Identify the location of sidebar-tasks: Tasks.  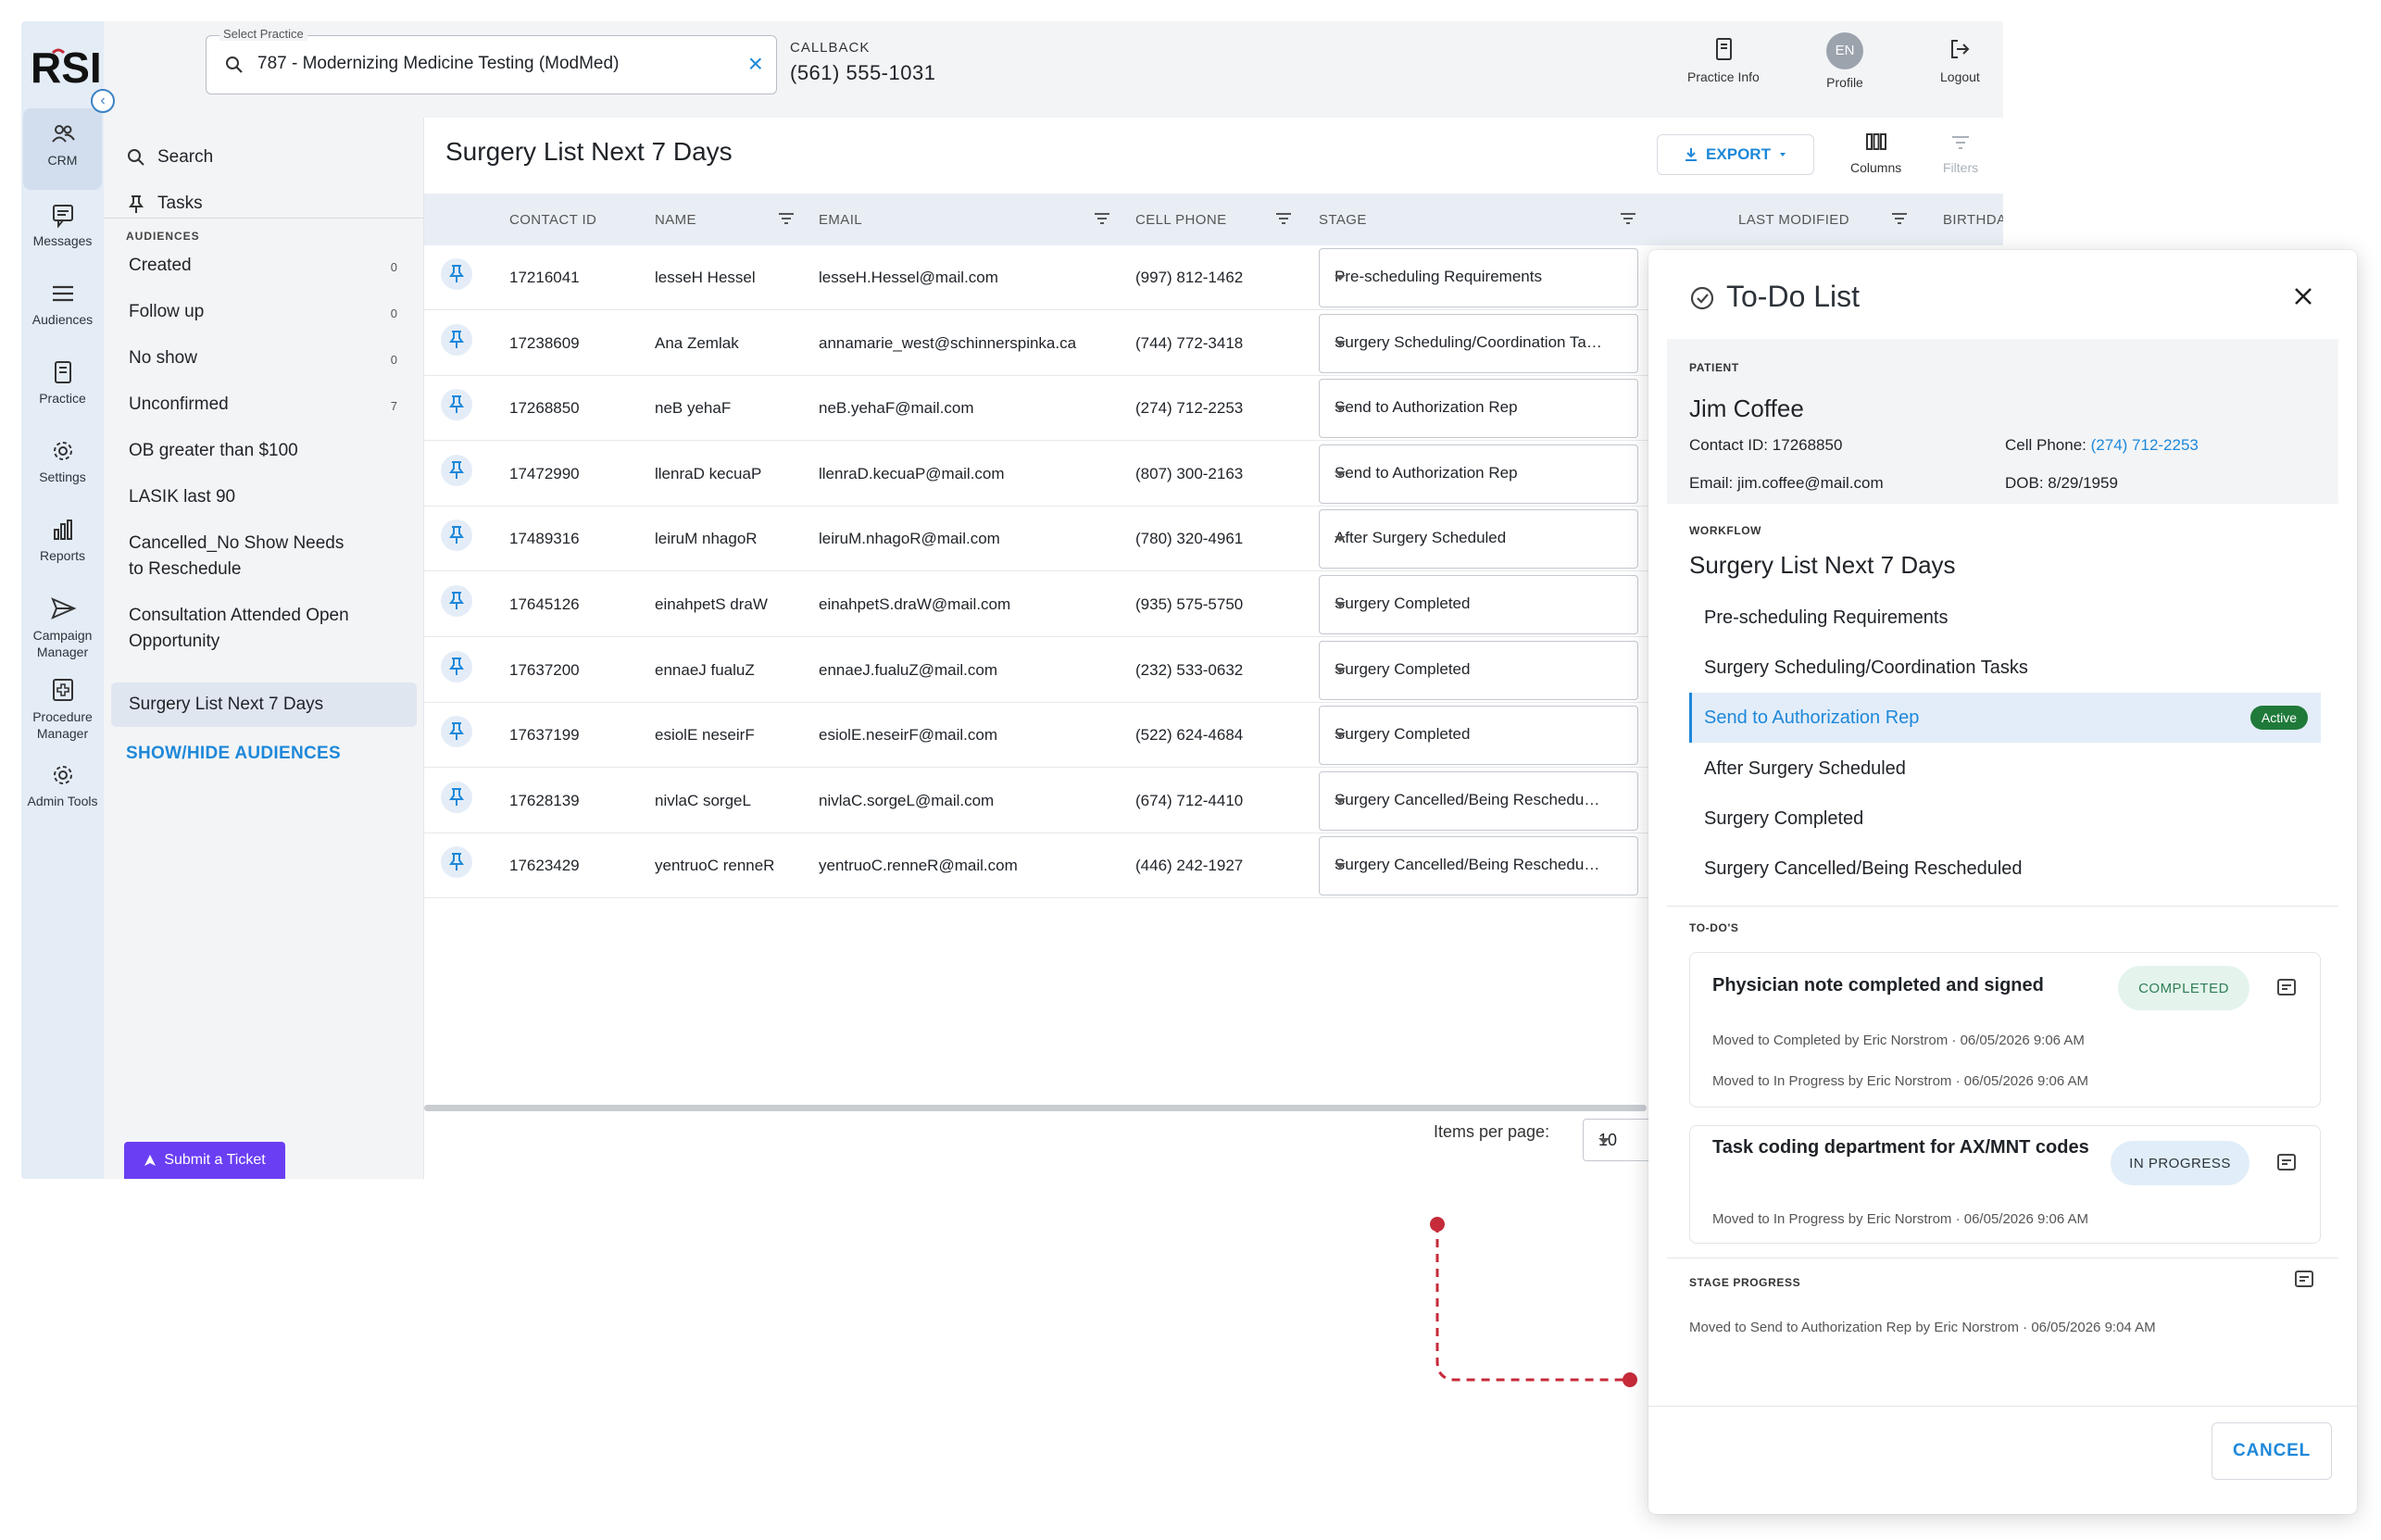
(164, 204).